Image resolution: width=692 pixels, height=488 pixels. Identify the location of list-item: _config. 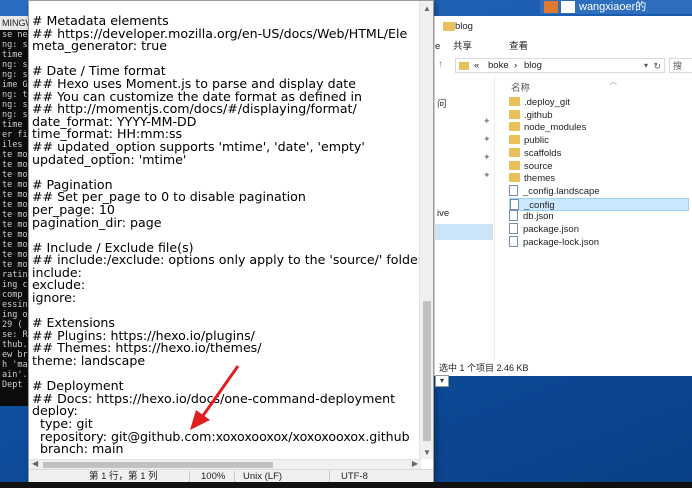
(599, 204).